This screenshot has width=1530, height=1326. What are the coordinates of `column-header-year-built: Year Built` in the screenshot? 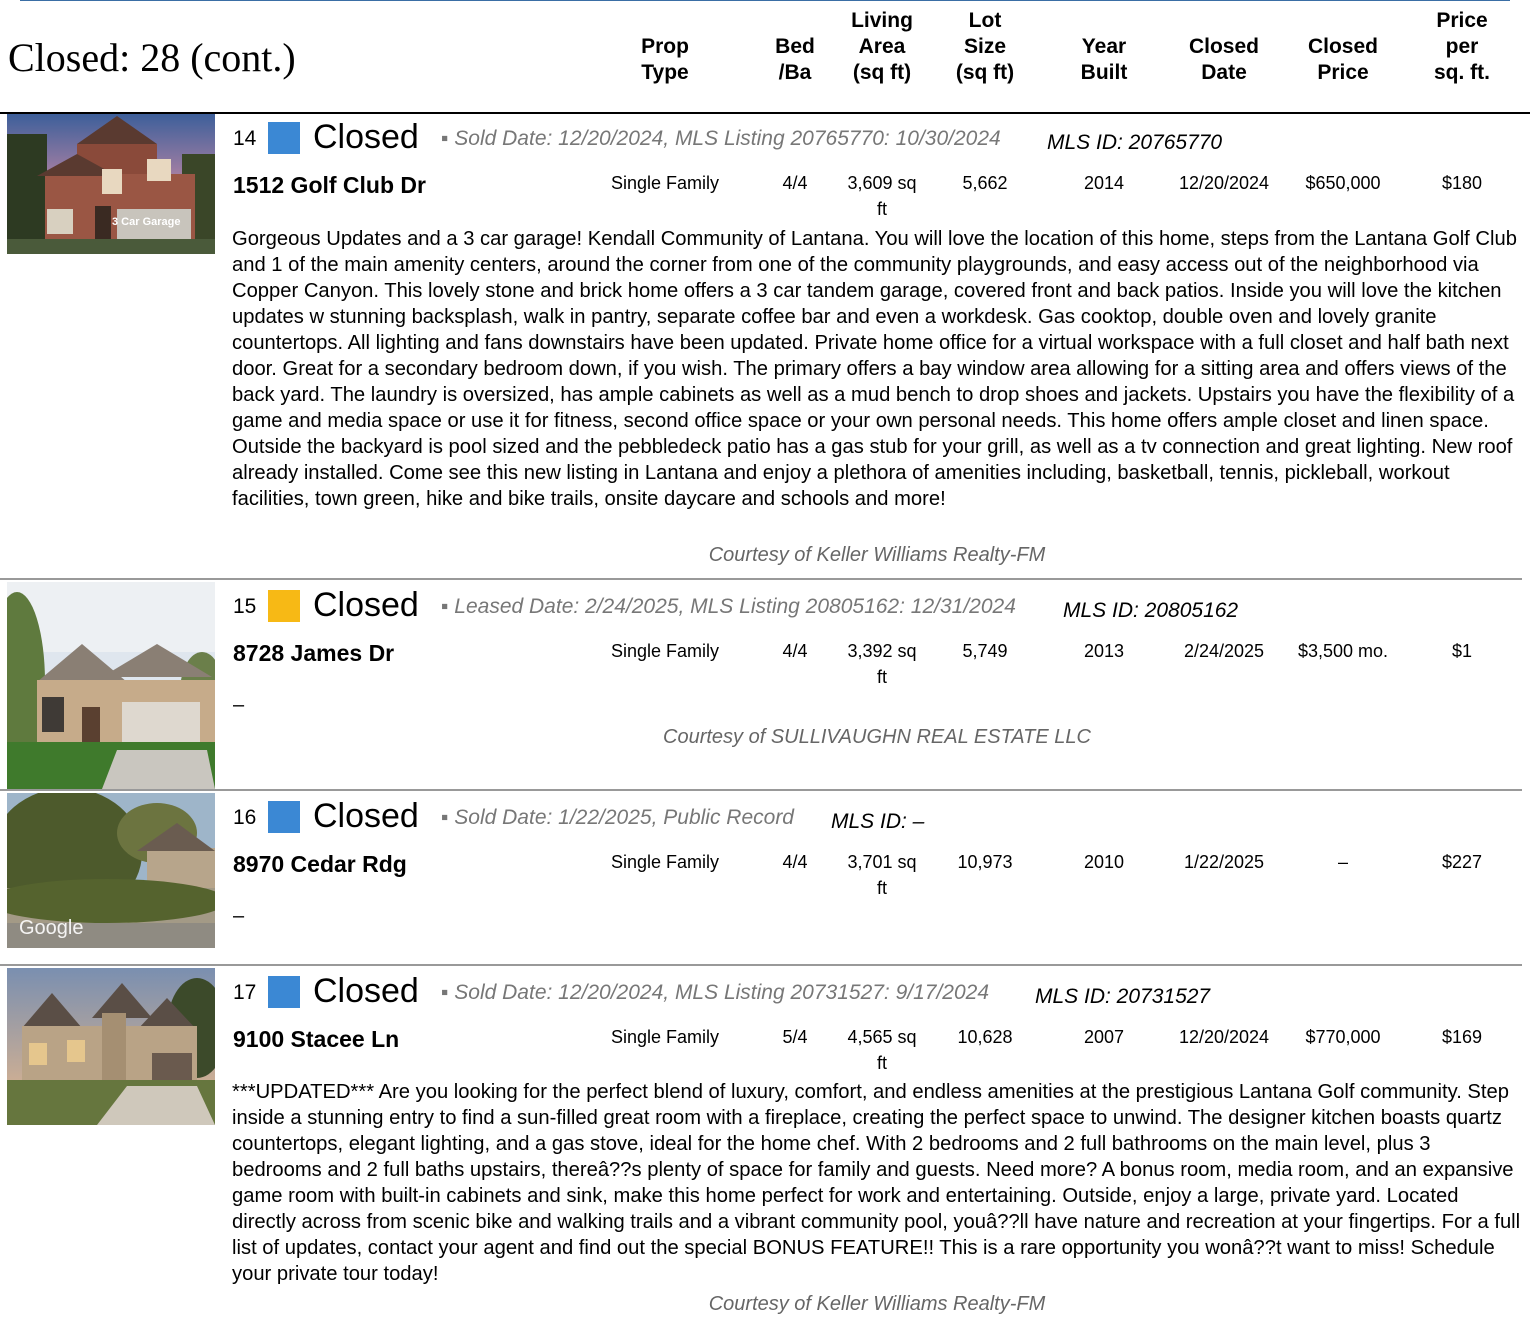 It's located at (1104, 59).